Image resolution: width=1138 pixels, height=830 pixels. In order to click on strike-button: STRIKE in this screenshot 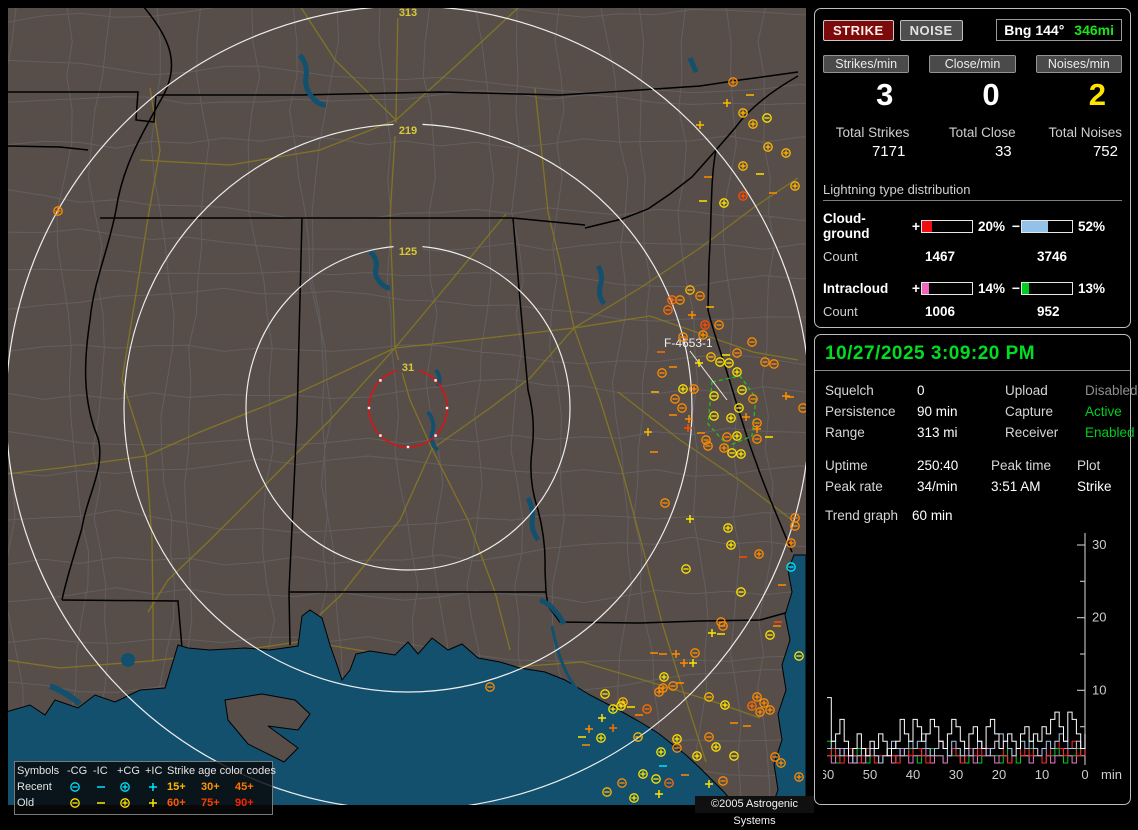, I will do `click(858, 30)`.